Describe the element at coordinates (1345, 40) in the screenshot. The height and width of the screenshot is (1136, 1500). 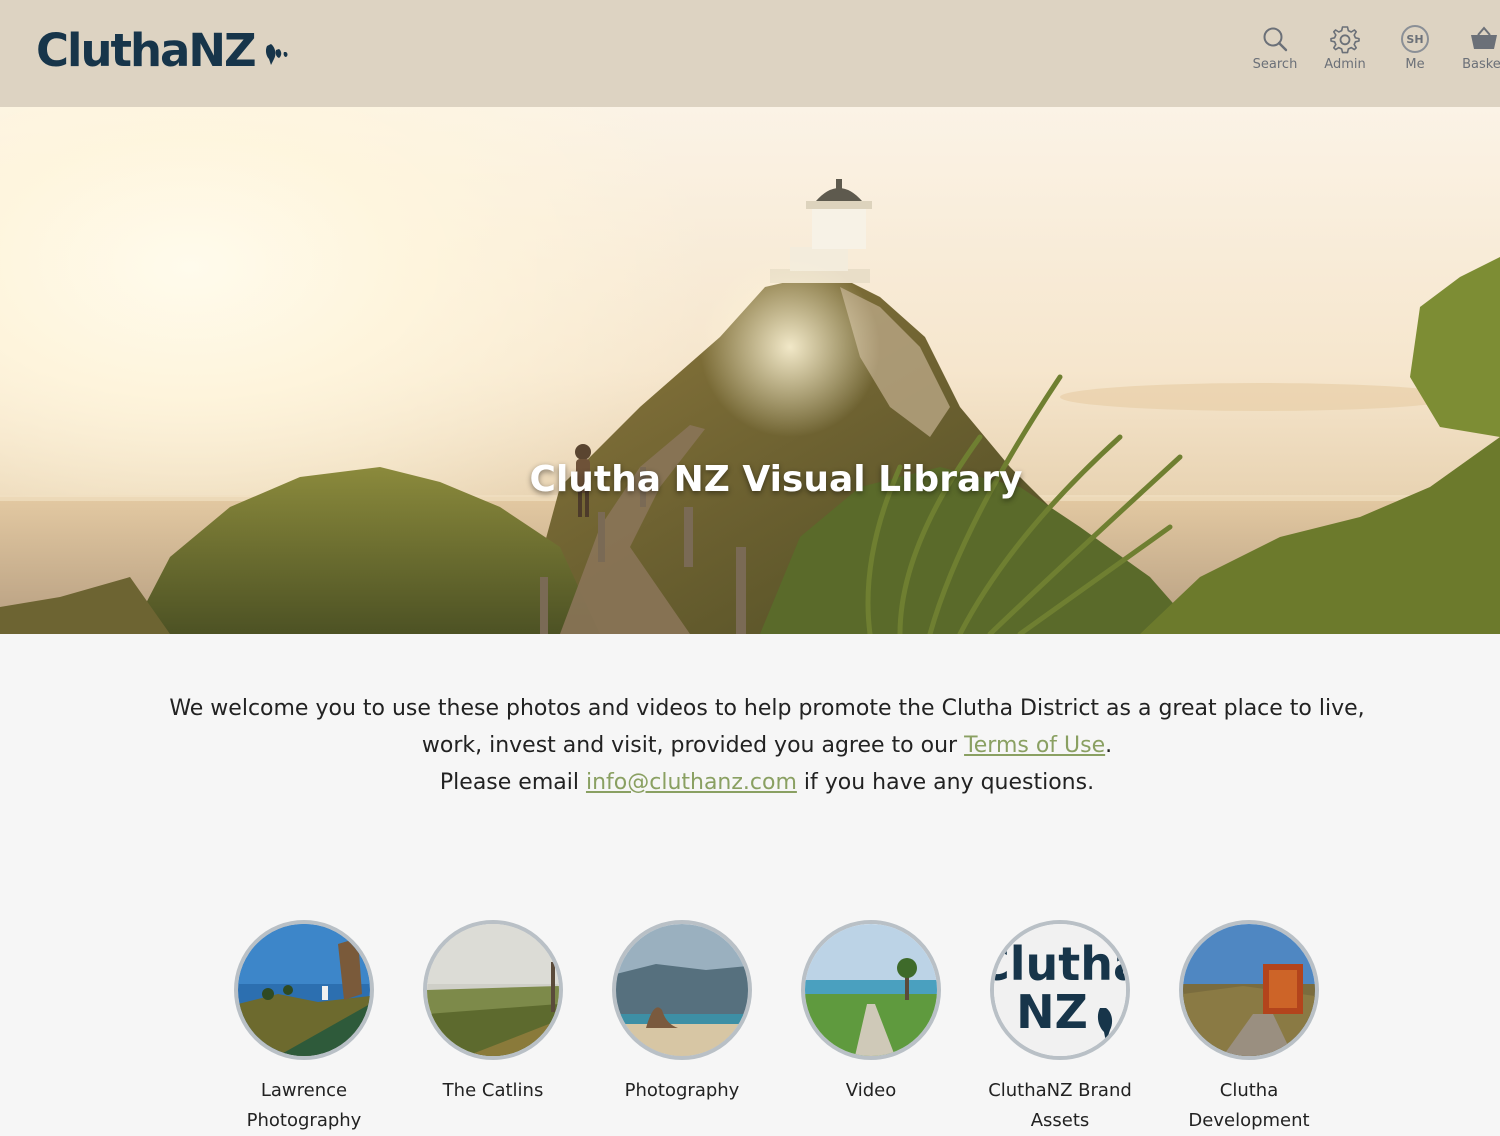
I see `gear-icon` at that location.